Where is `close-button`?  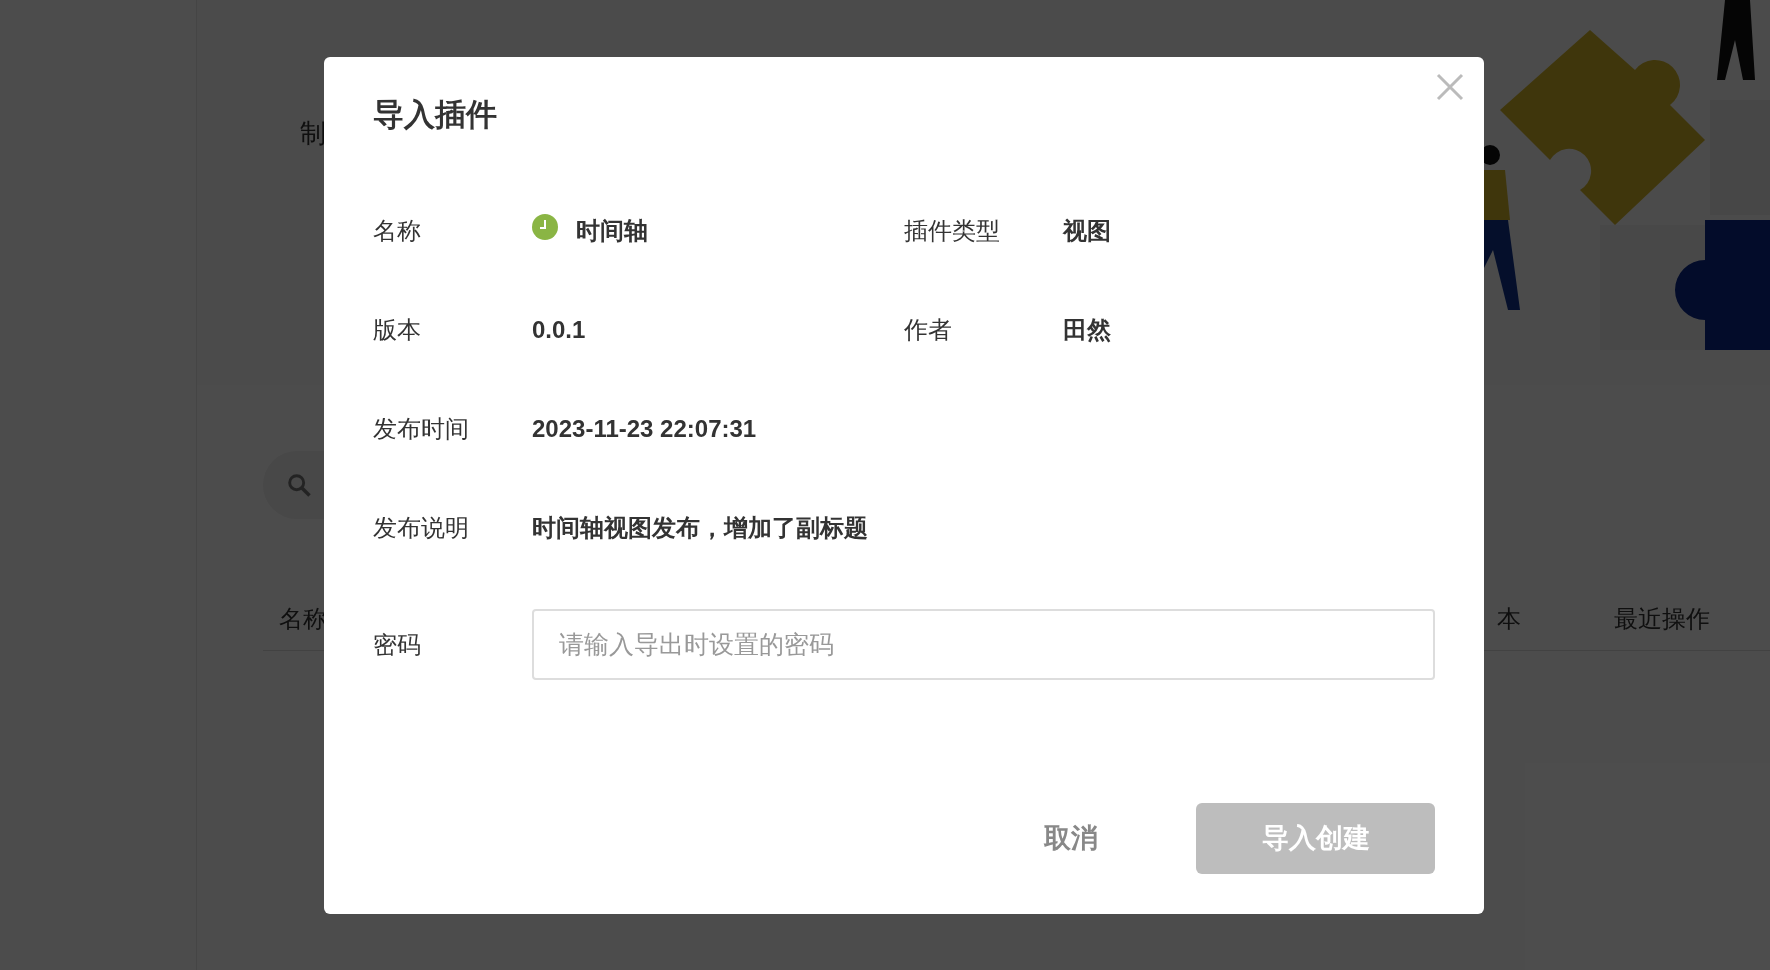
close-button is located at coordinates (1450, 87).